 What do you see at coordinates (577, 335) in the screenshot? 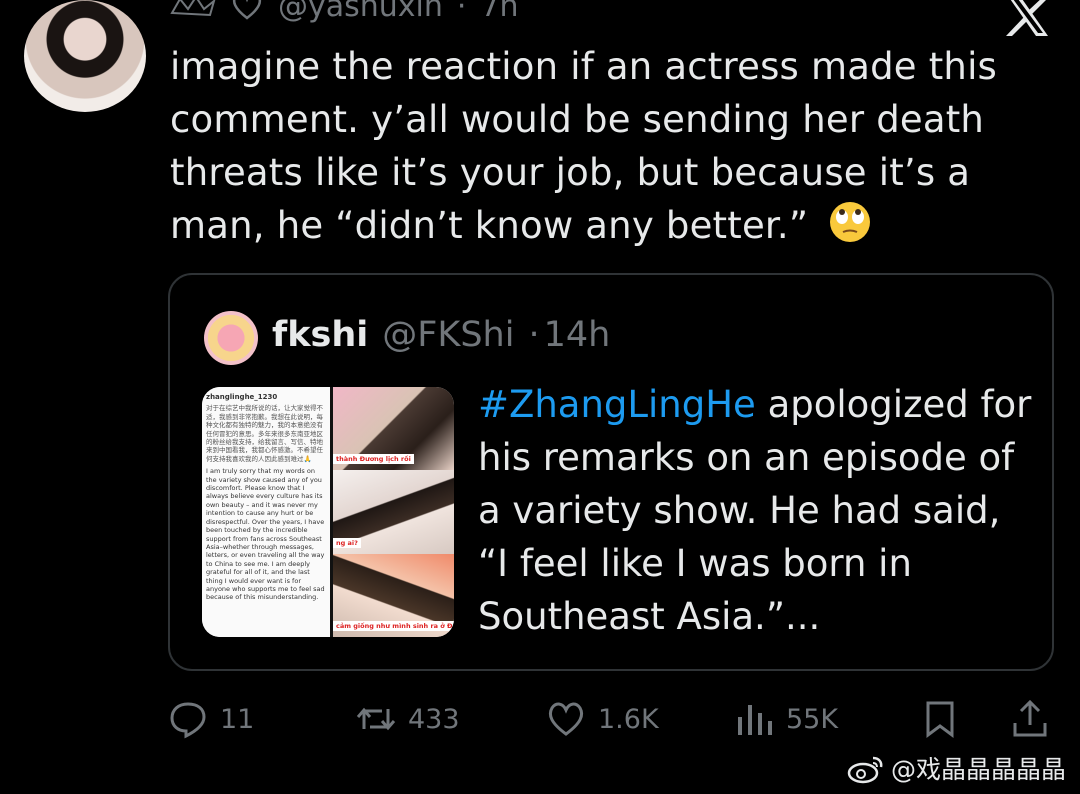
I see `quoted-tweet-time: 14h` at bounding box center [577, 335].